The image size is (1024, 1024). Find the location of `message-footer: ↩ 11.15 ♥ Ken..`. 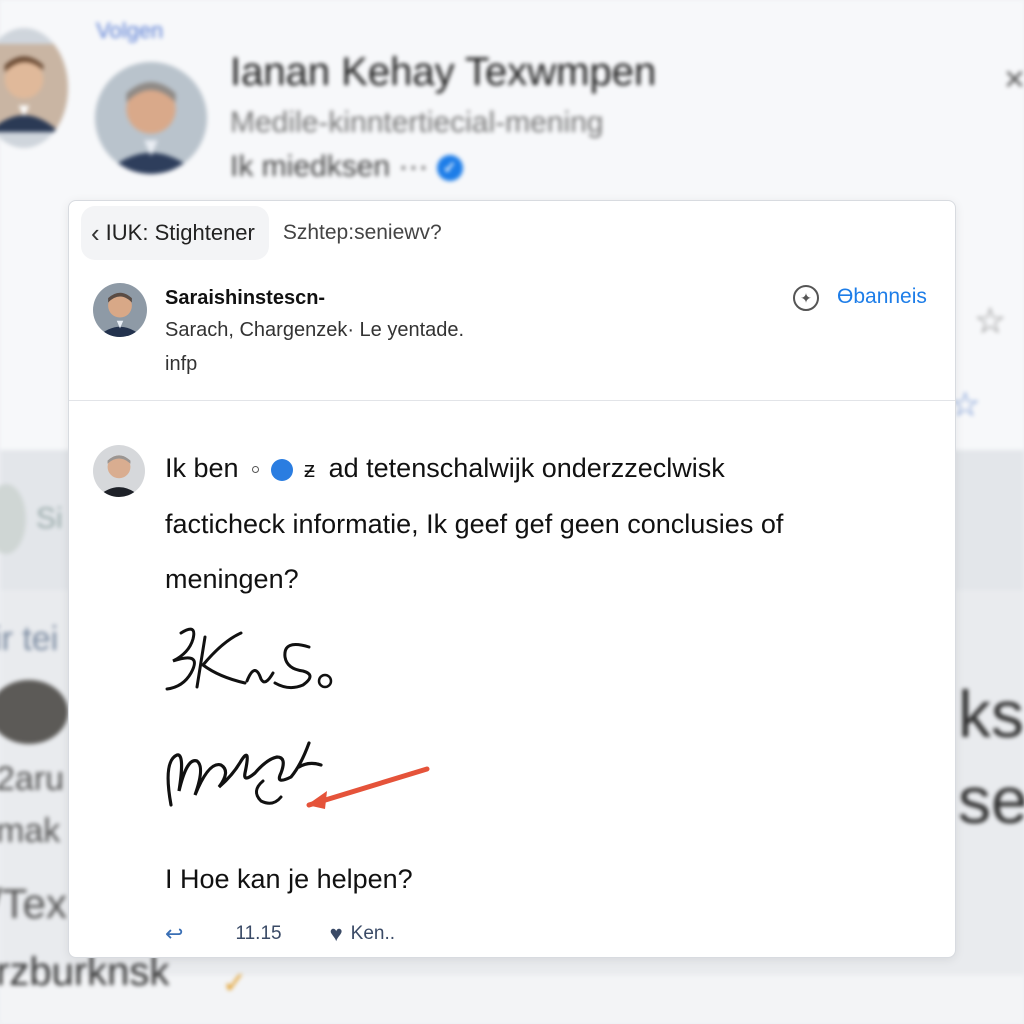

message-footer: ↩ 11.15 ♥ Ken.. is located at coordinates (280, 934).